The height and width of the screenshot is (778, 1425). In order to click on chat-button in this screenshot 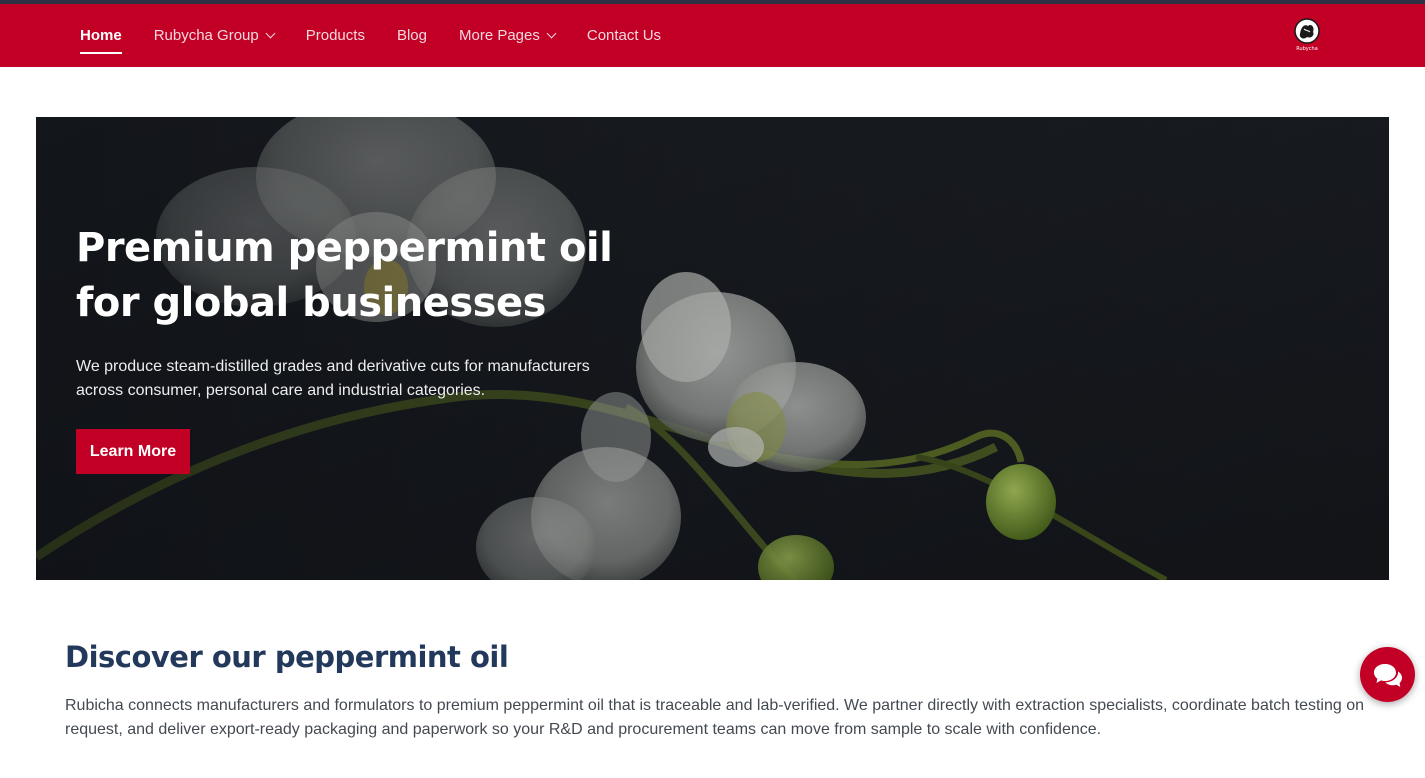, I will do `click(1387, 674)`.